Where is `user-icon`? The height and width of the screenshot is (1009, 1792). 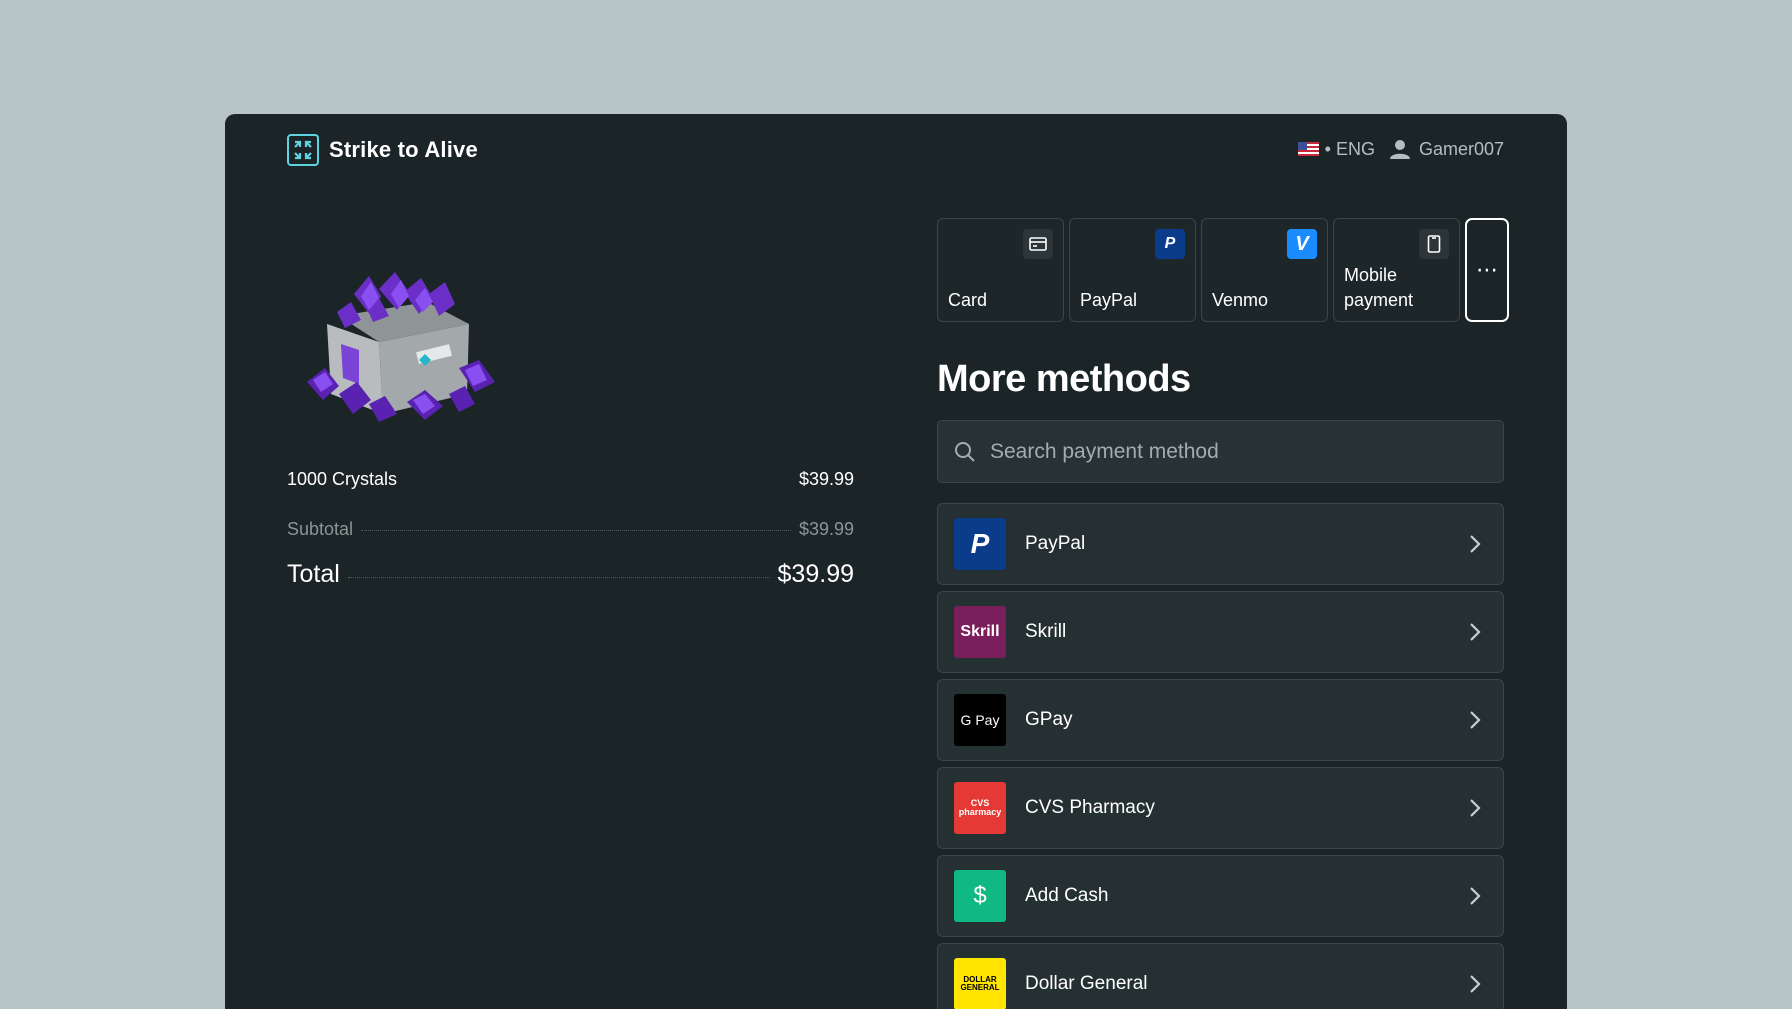 user-icon is located at coordinates (1399, 149).